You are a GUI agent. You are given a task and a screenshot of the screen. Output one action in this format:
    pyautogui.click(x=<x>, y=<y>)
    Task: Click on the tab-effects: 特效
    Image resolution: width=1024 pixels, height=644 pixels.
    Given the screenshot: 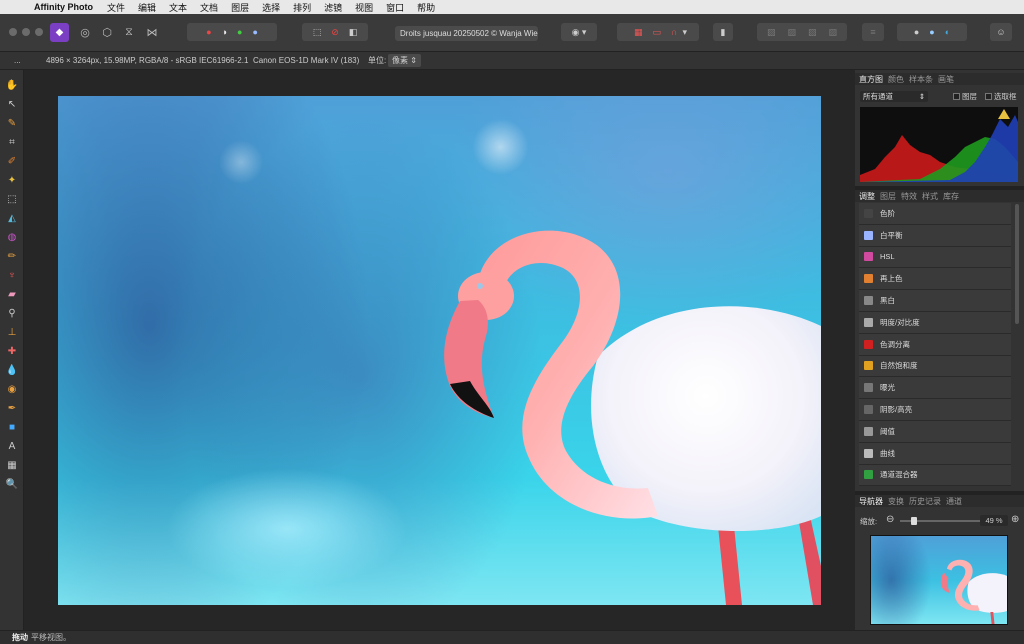 What is the action you would take?
    pyautogui.click(x=909, y=196)
    